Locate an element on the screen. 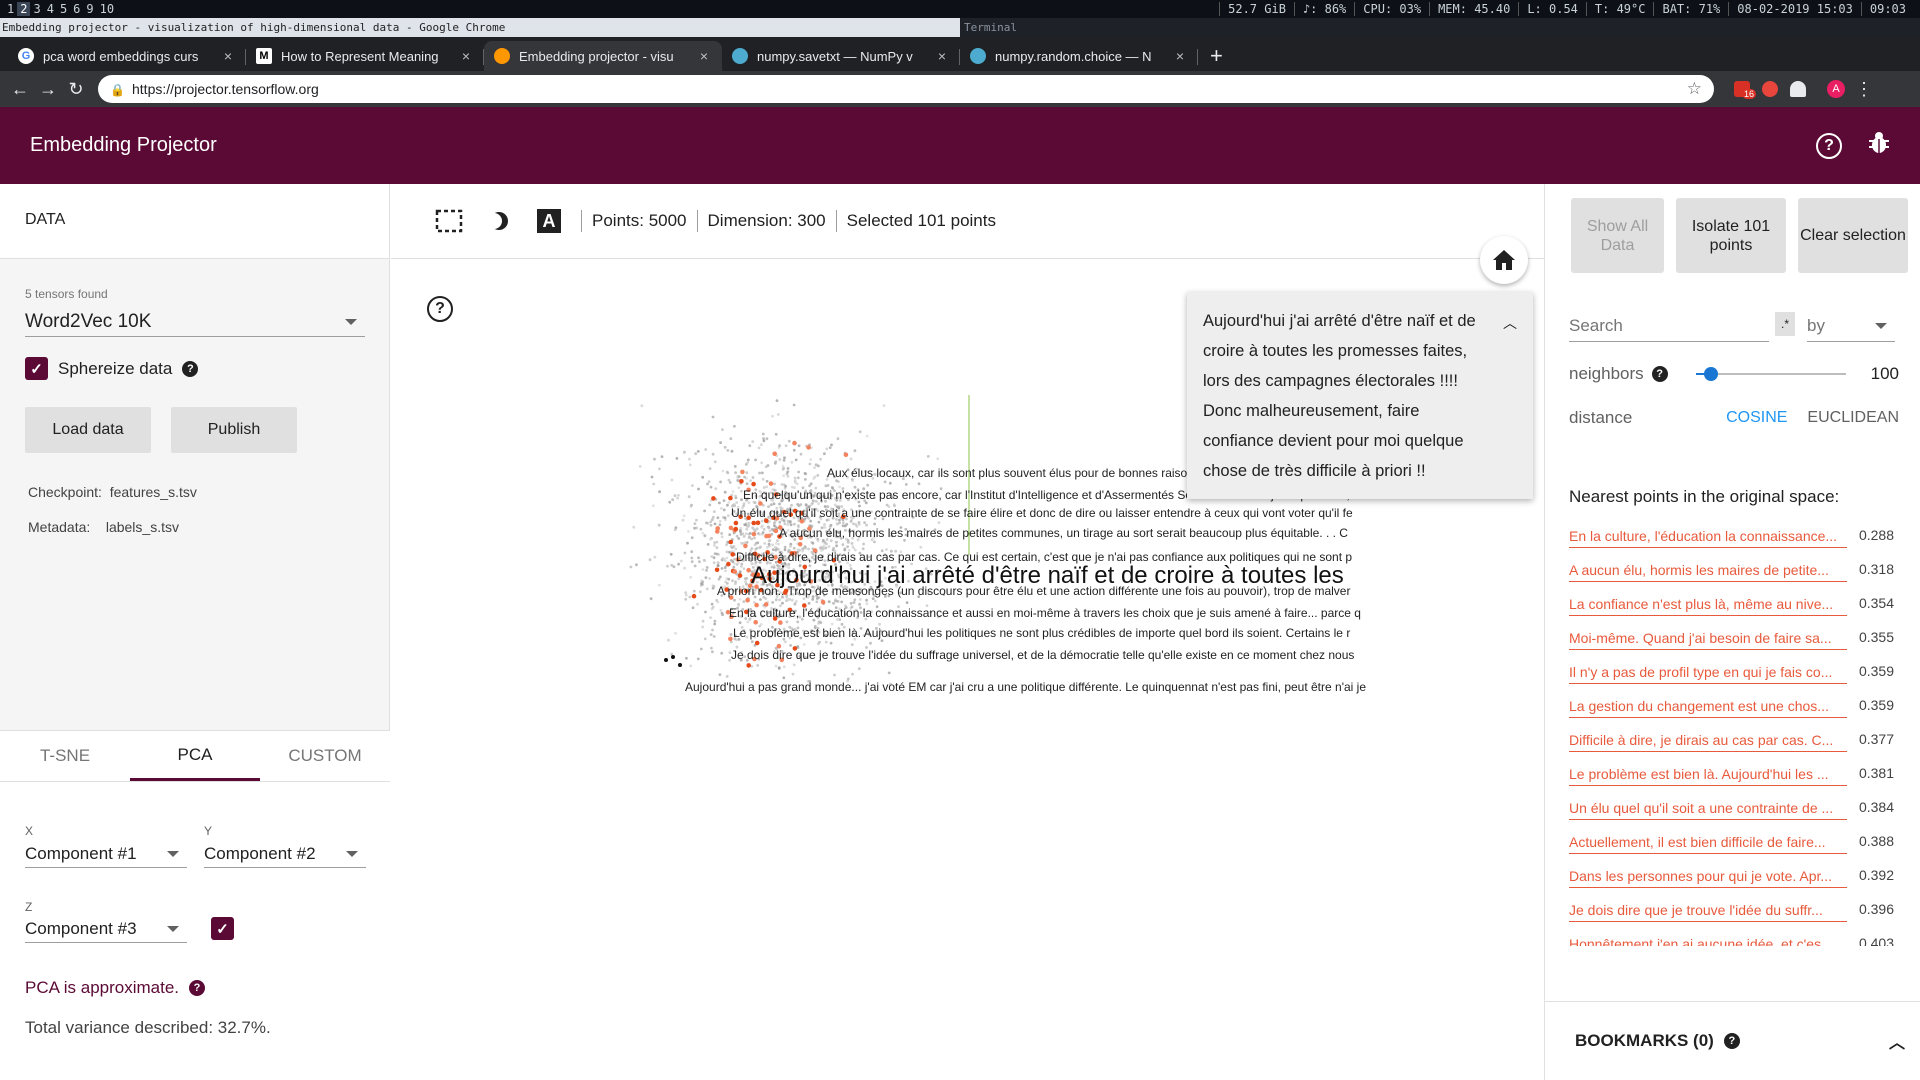 The width and height of the screenshot is (1920, 1080). terminal-title: Terminal is located at coordinates (988, 27).